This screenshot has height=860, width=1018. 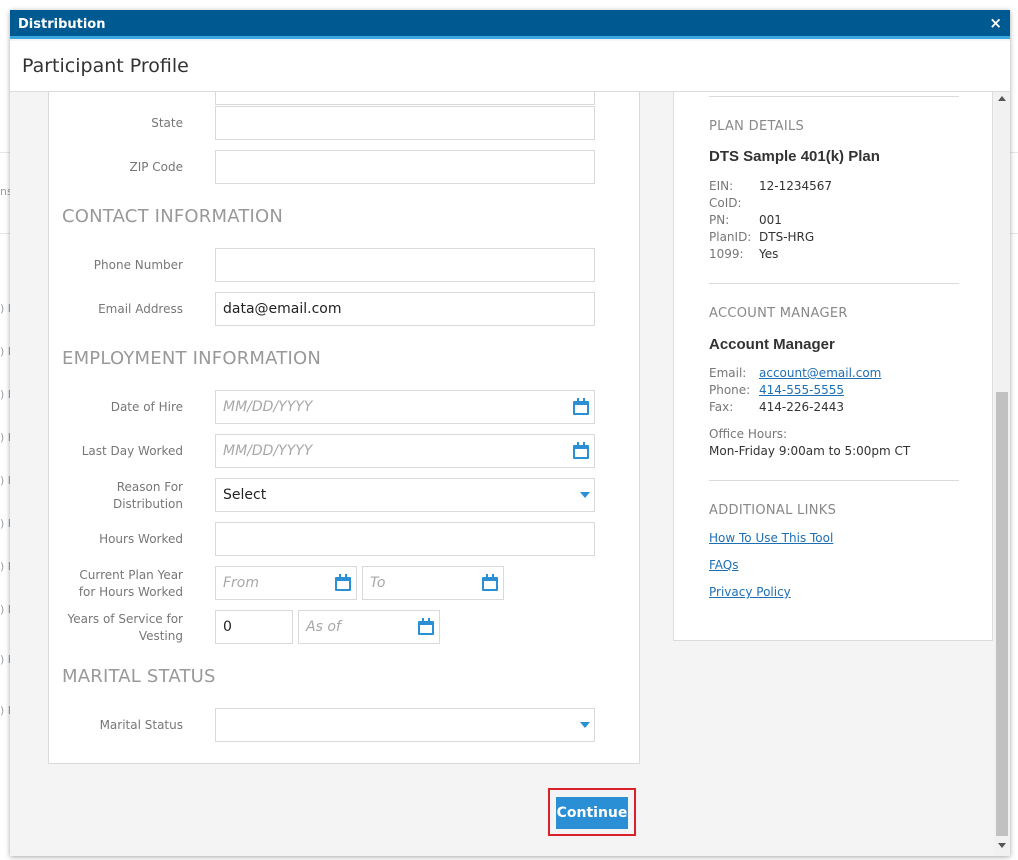 I want to click on plan-ein-row: EIN: 12-1234567, so click(x=771, y=186).